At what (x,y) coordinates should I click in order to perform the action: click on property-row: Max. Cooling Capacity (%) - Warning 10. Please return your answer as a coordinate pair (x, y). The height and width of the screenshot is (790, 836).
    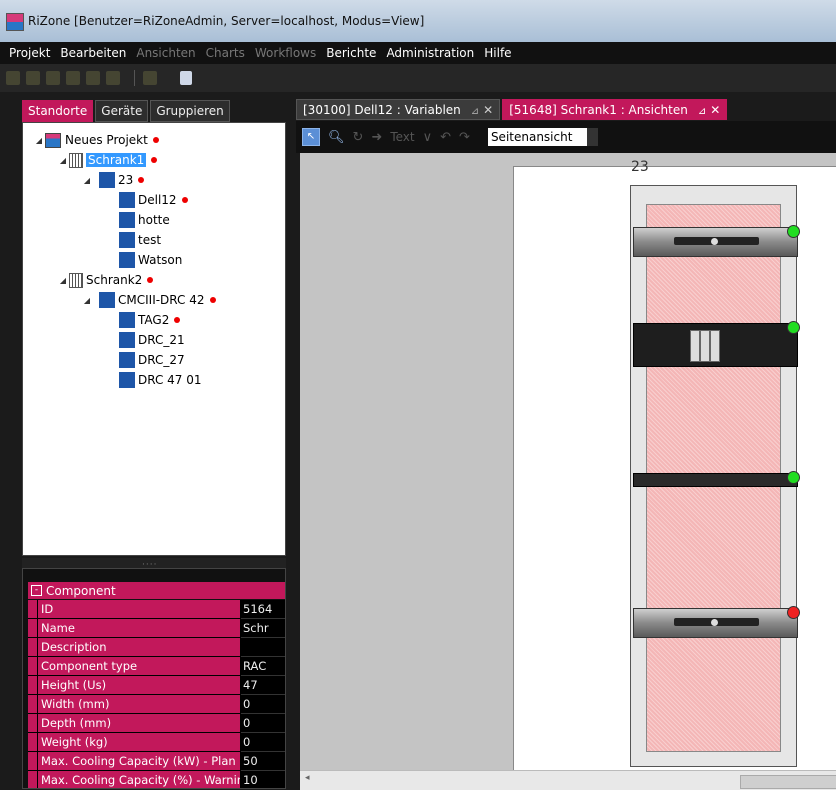
    Looking at the image, I should click on (156, 779).